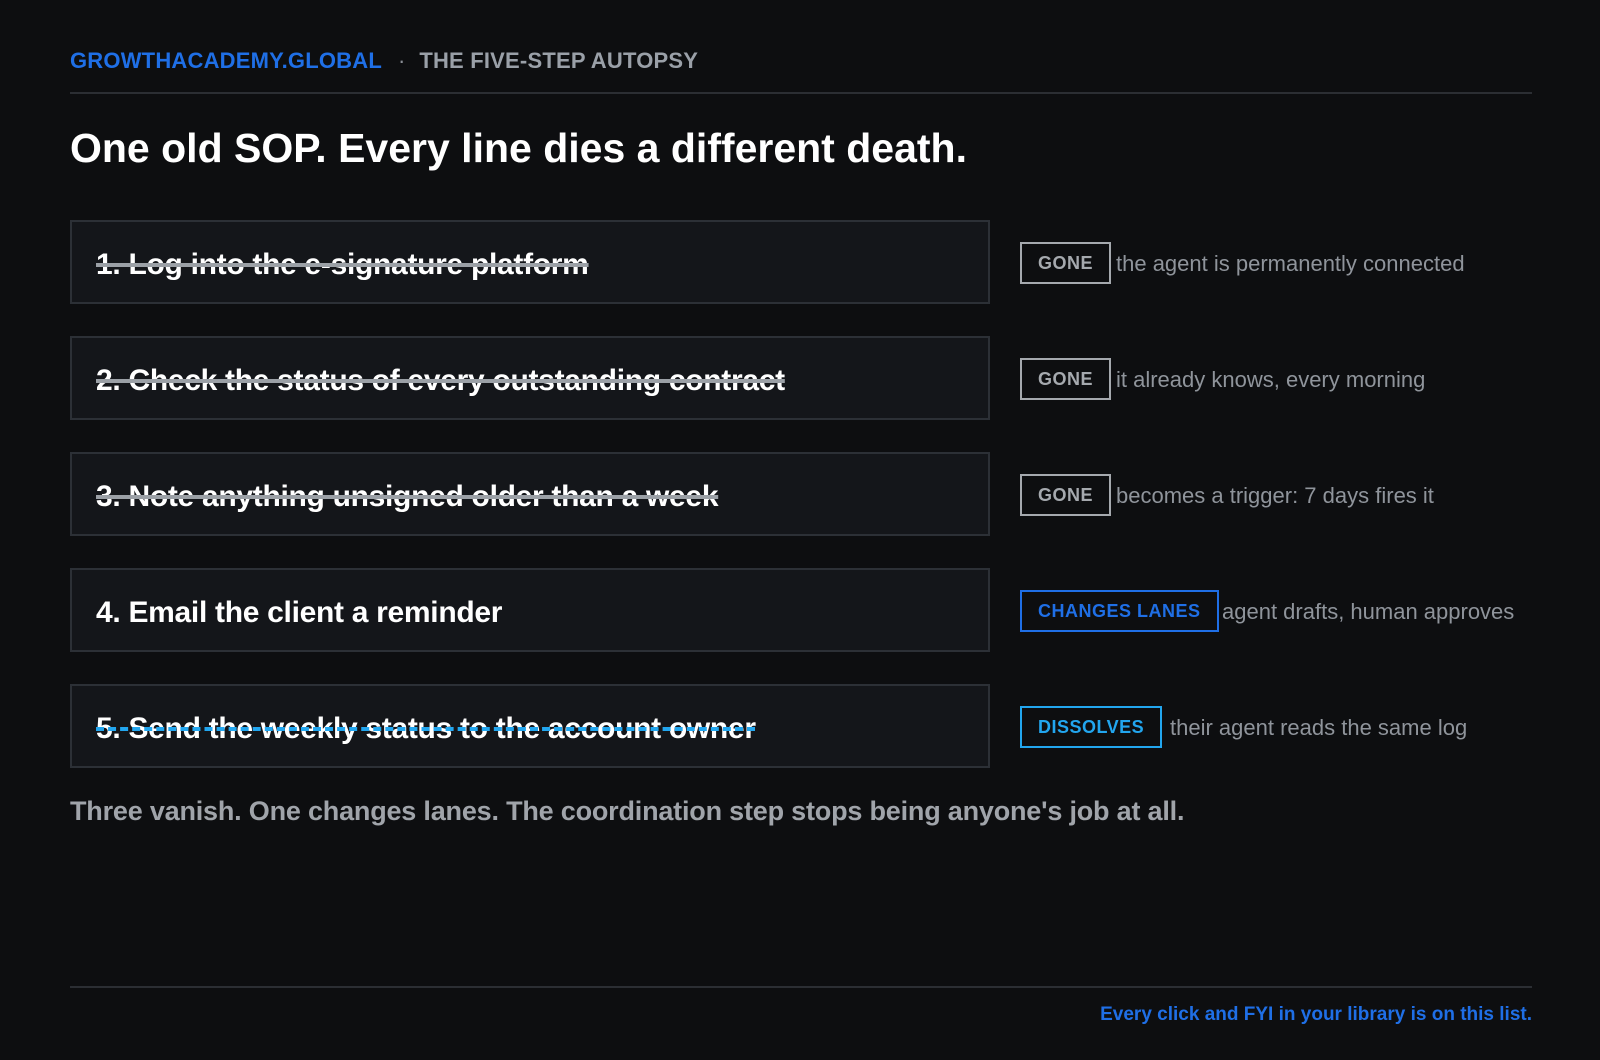 This screenshot has width=1600, height=1060. What do you see at coordinates (1368, 611) in the screenshot?
I see `step-note: agent drafts, human approves` at bounding box center [1368, 611].